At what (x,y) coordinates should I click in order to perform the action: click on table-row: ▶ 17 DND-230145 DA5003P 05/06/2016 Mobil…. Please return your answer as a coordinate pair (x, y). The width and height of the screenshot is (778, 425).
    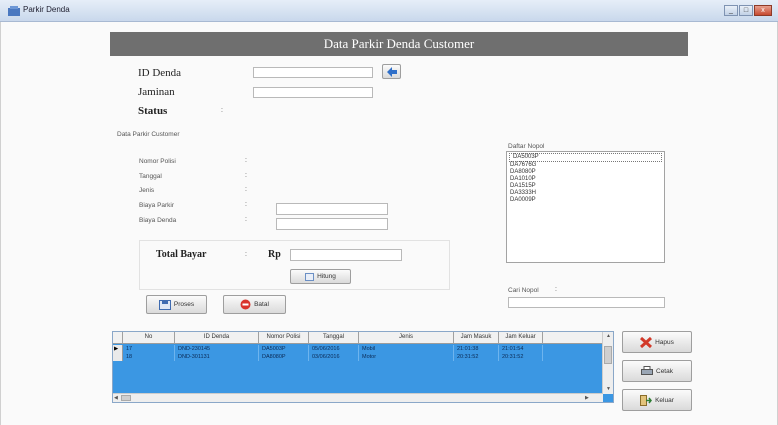
    Looking at the image, I should click on (358, 349).